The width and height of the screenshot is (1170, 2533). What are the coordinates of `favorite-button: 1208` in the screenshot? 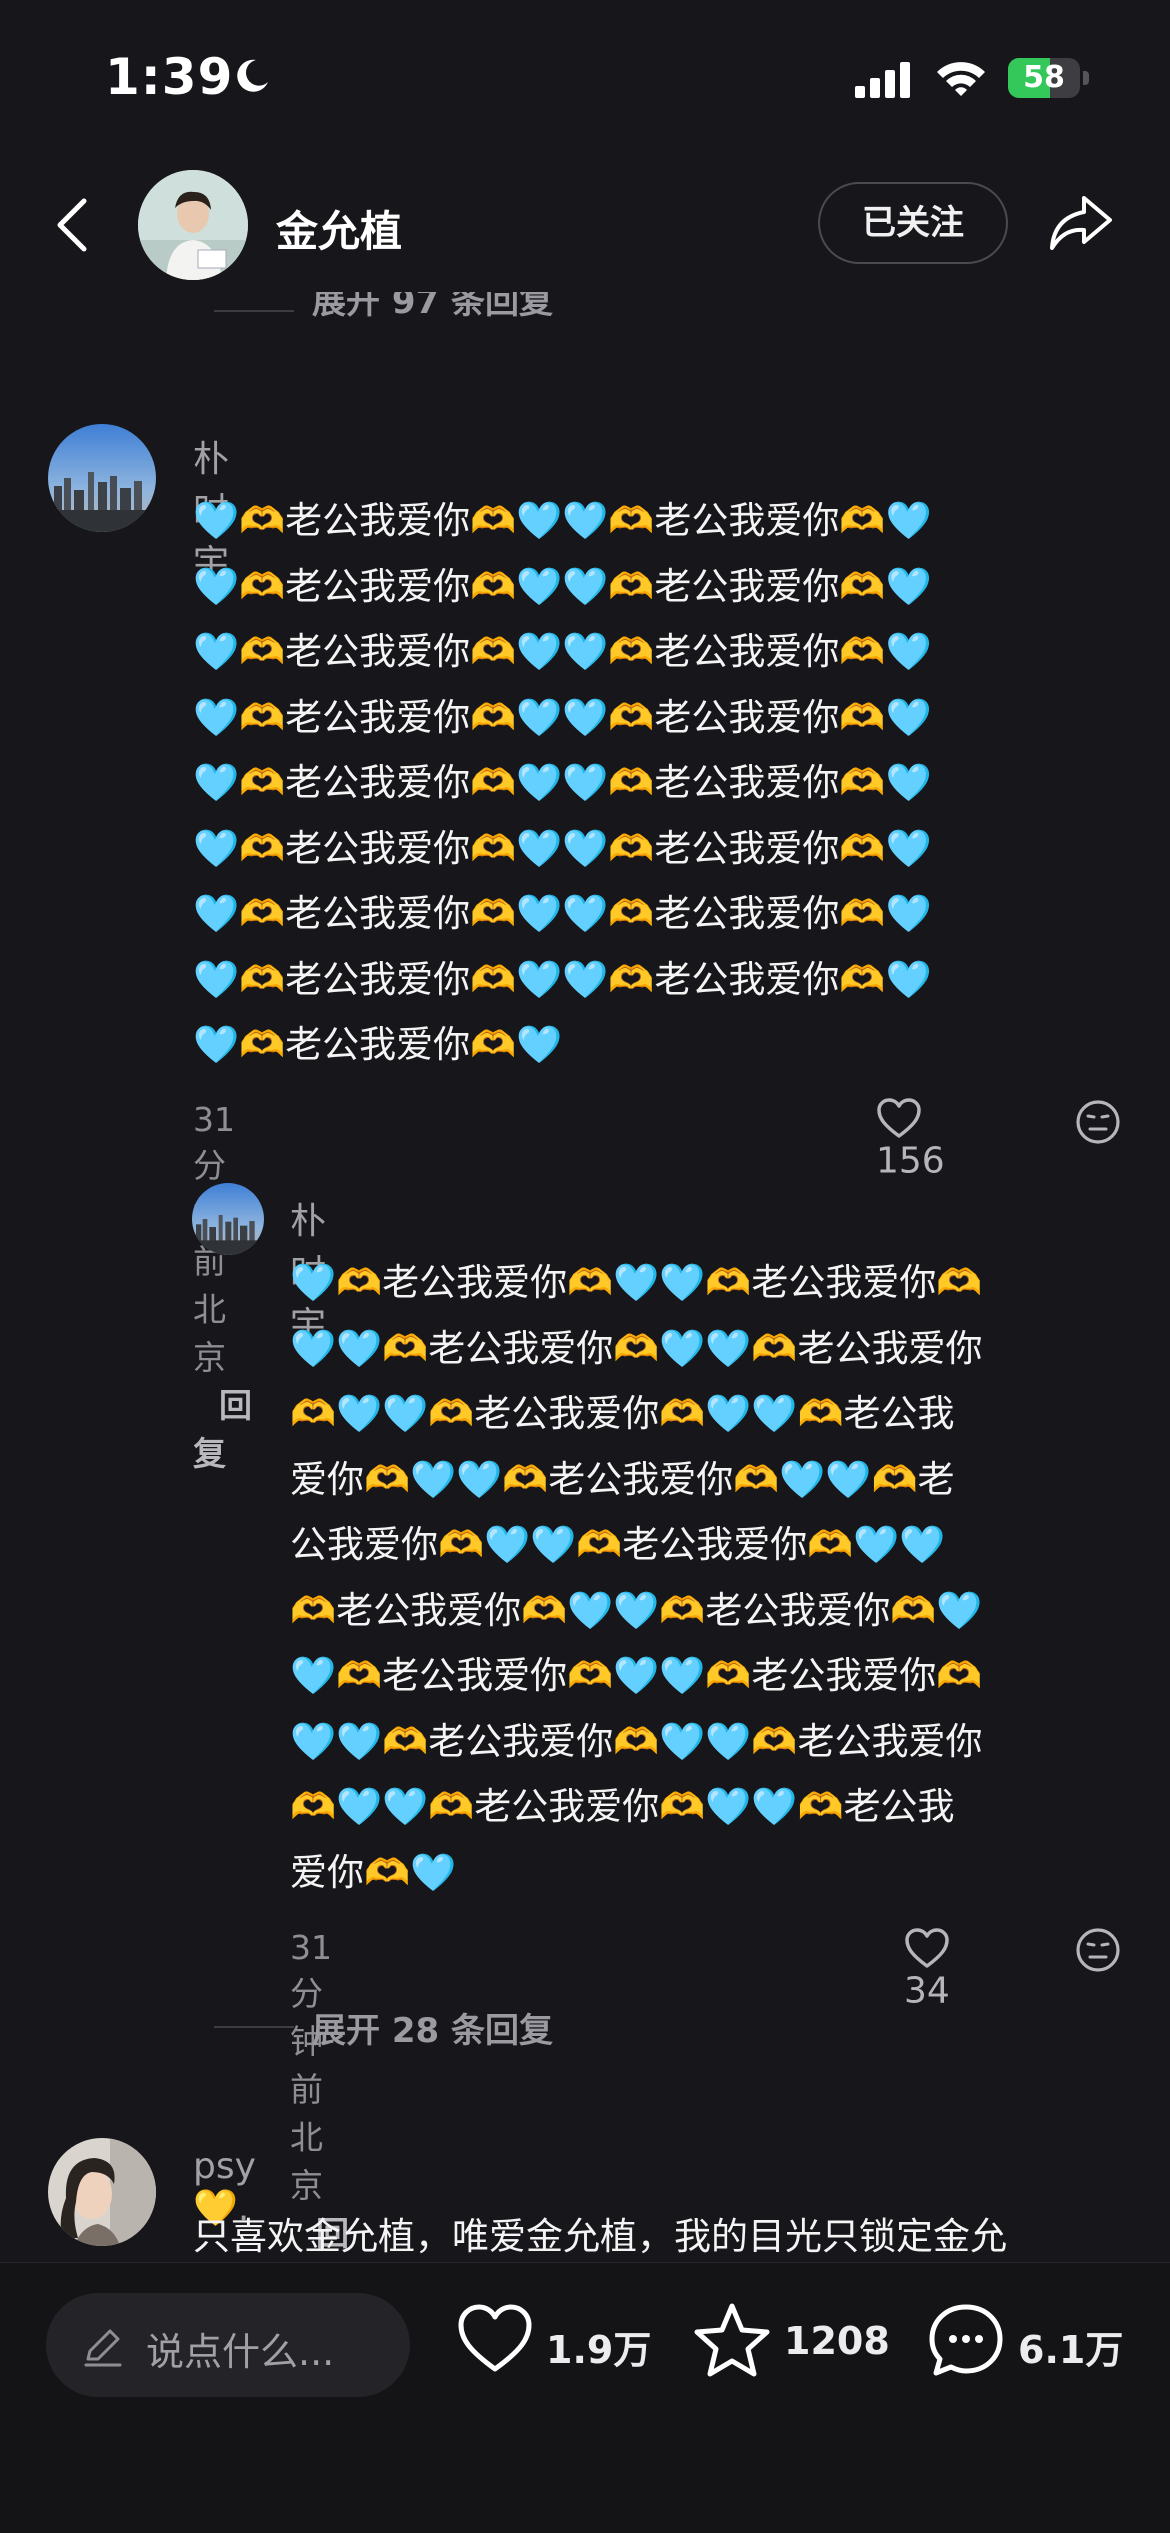 It's located at (792, 2341).